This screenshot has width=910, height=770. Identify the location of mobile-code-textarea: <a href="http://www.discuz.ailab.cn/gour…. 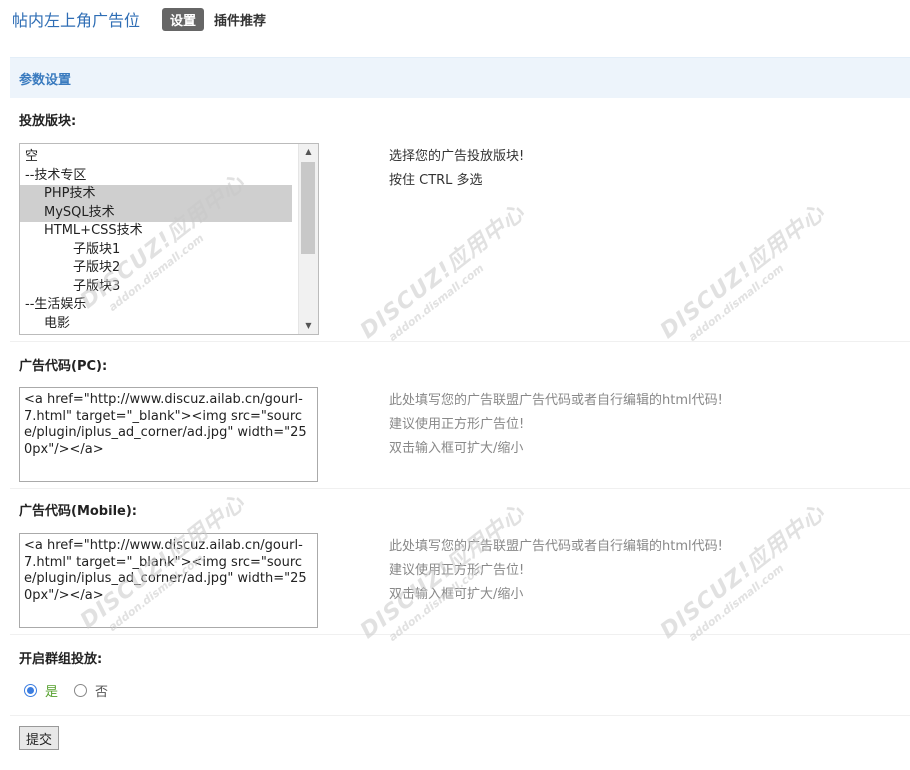
(168, 580).